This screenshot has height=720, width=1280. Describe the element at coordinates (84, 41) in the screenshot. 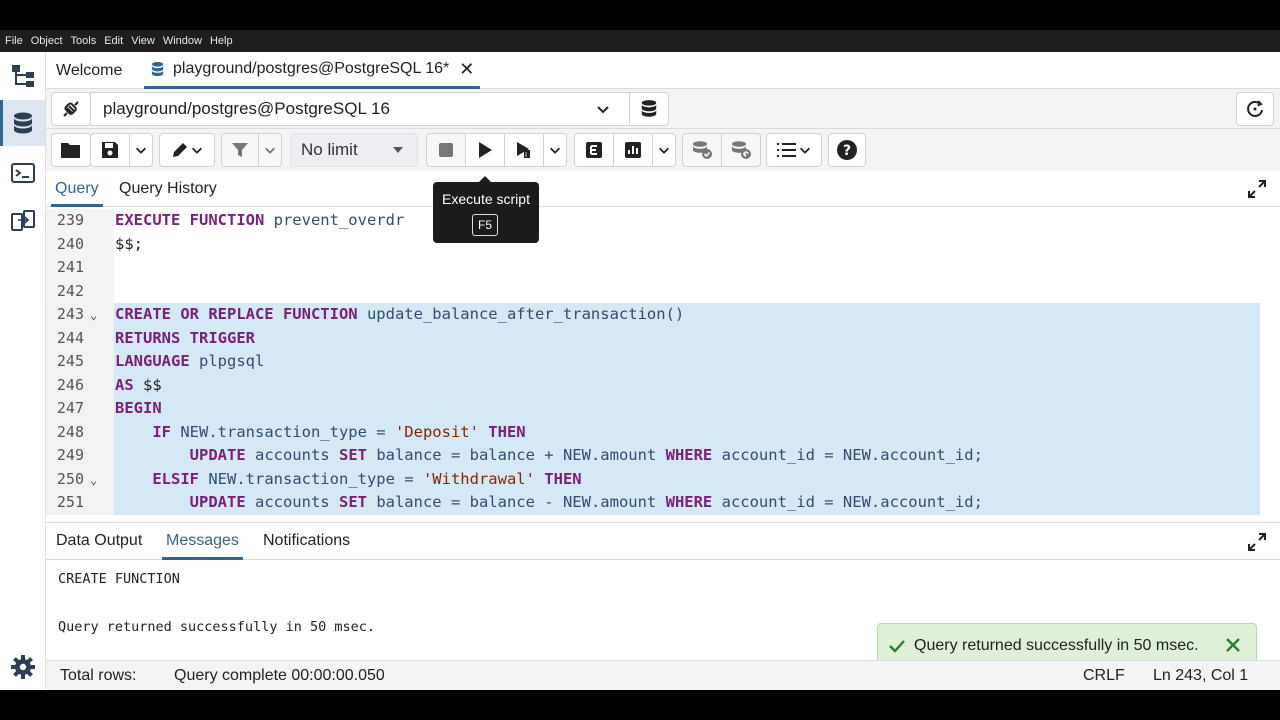

I see `menu-tools: Tools` at that location.